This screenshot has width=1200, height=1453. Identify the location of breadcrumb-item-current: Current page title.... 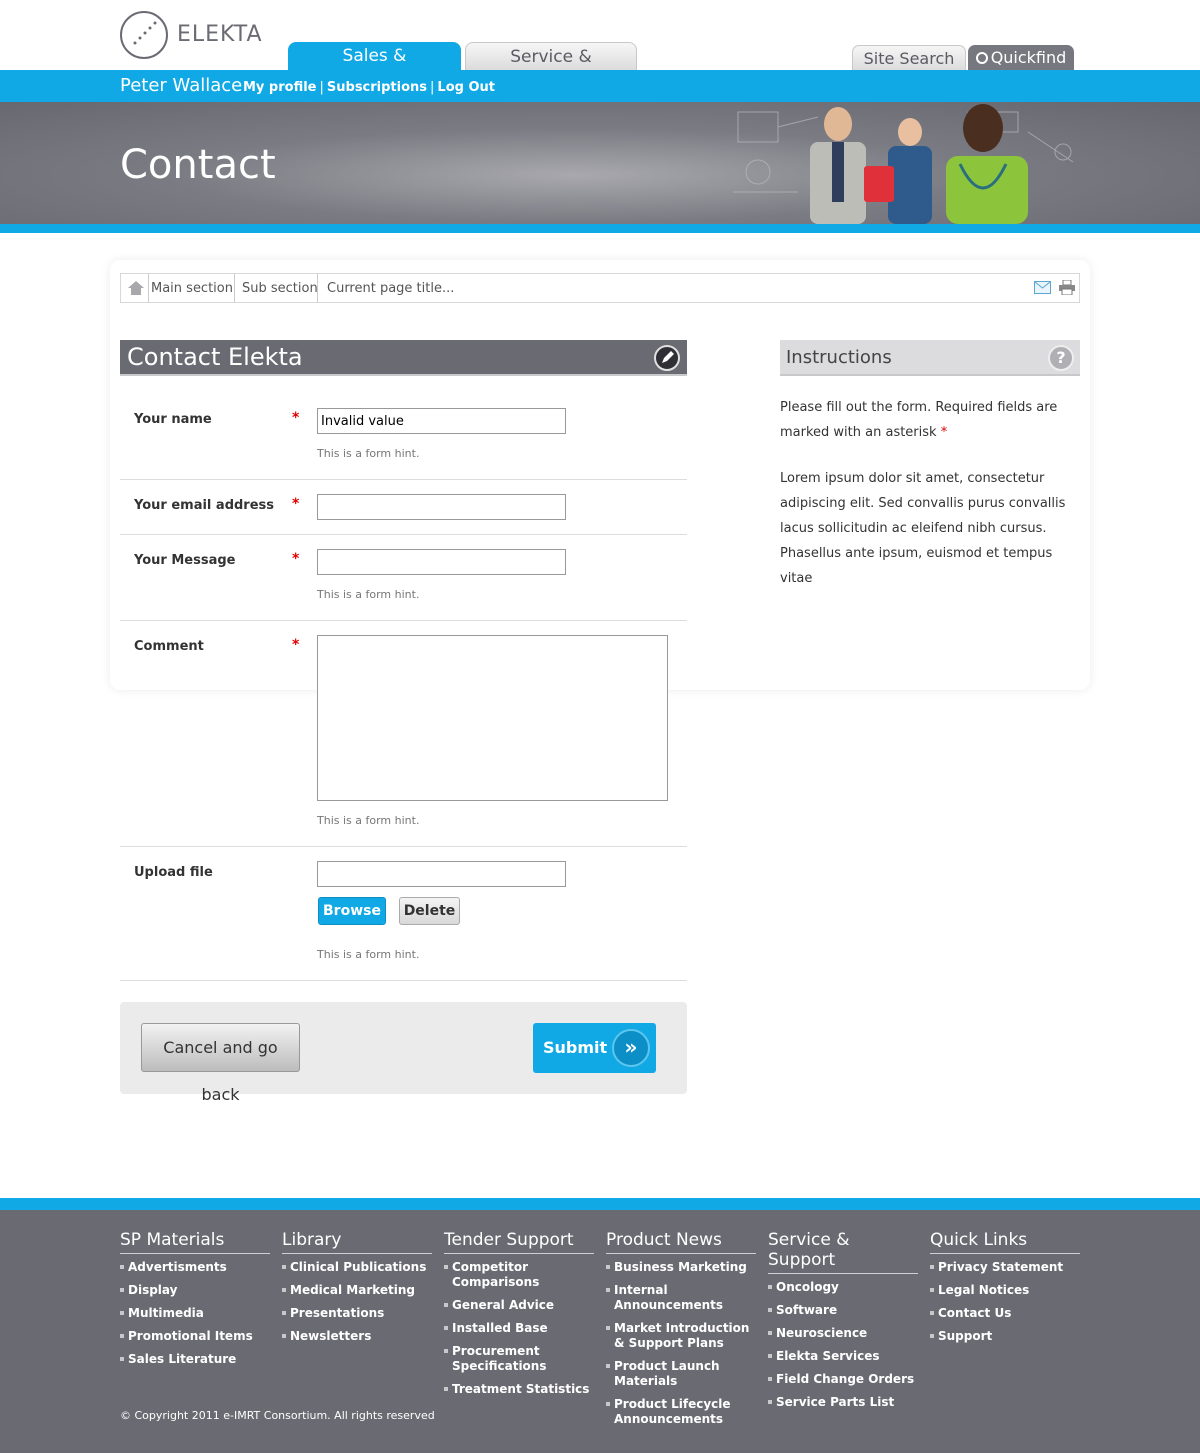
(391, 288).